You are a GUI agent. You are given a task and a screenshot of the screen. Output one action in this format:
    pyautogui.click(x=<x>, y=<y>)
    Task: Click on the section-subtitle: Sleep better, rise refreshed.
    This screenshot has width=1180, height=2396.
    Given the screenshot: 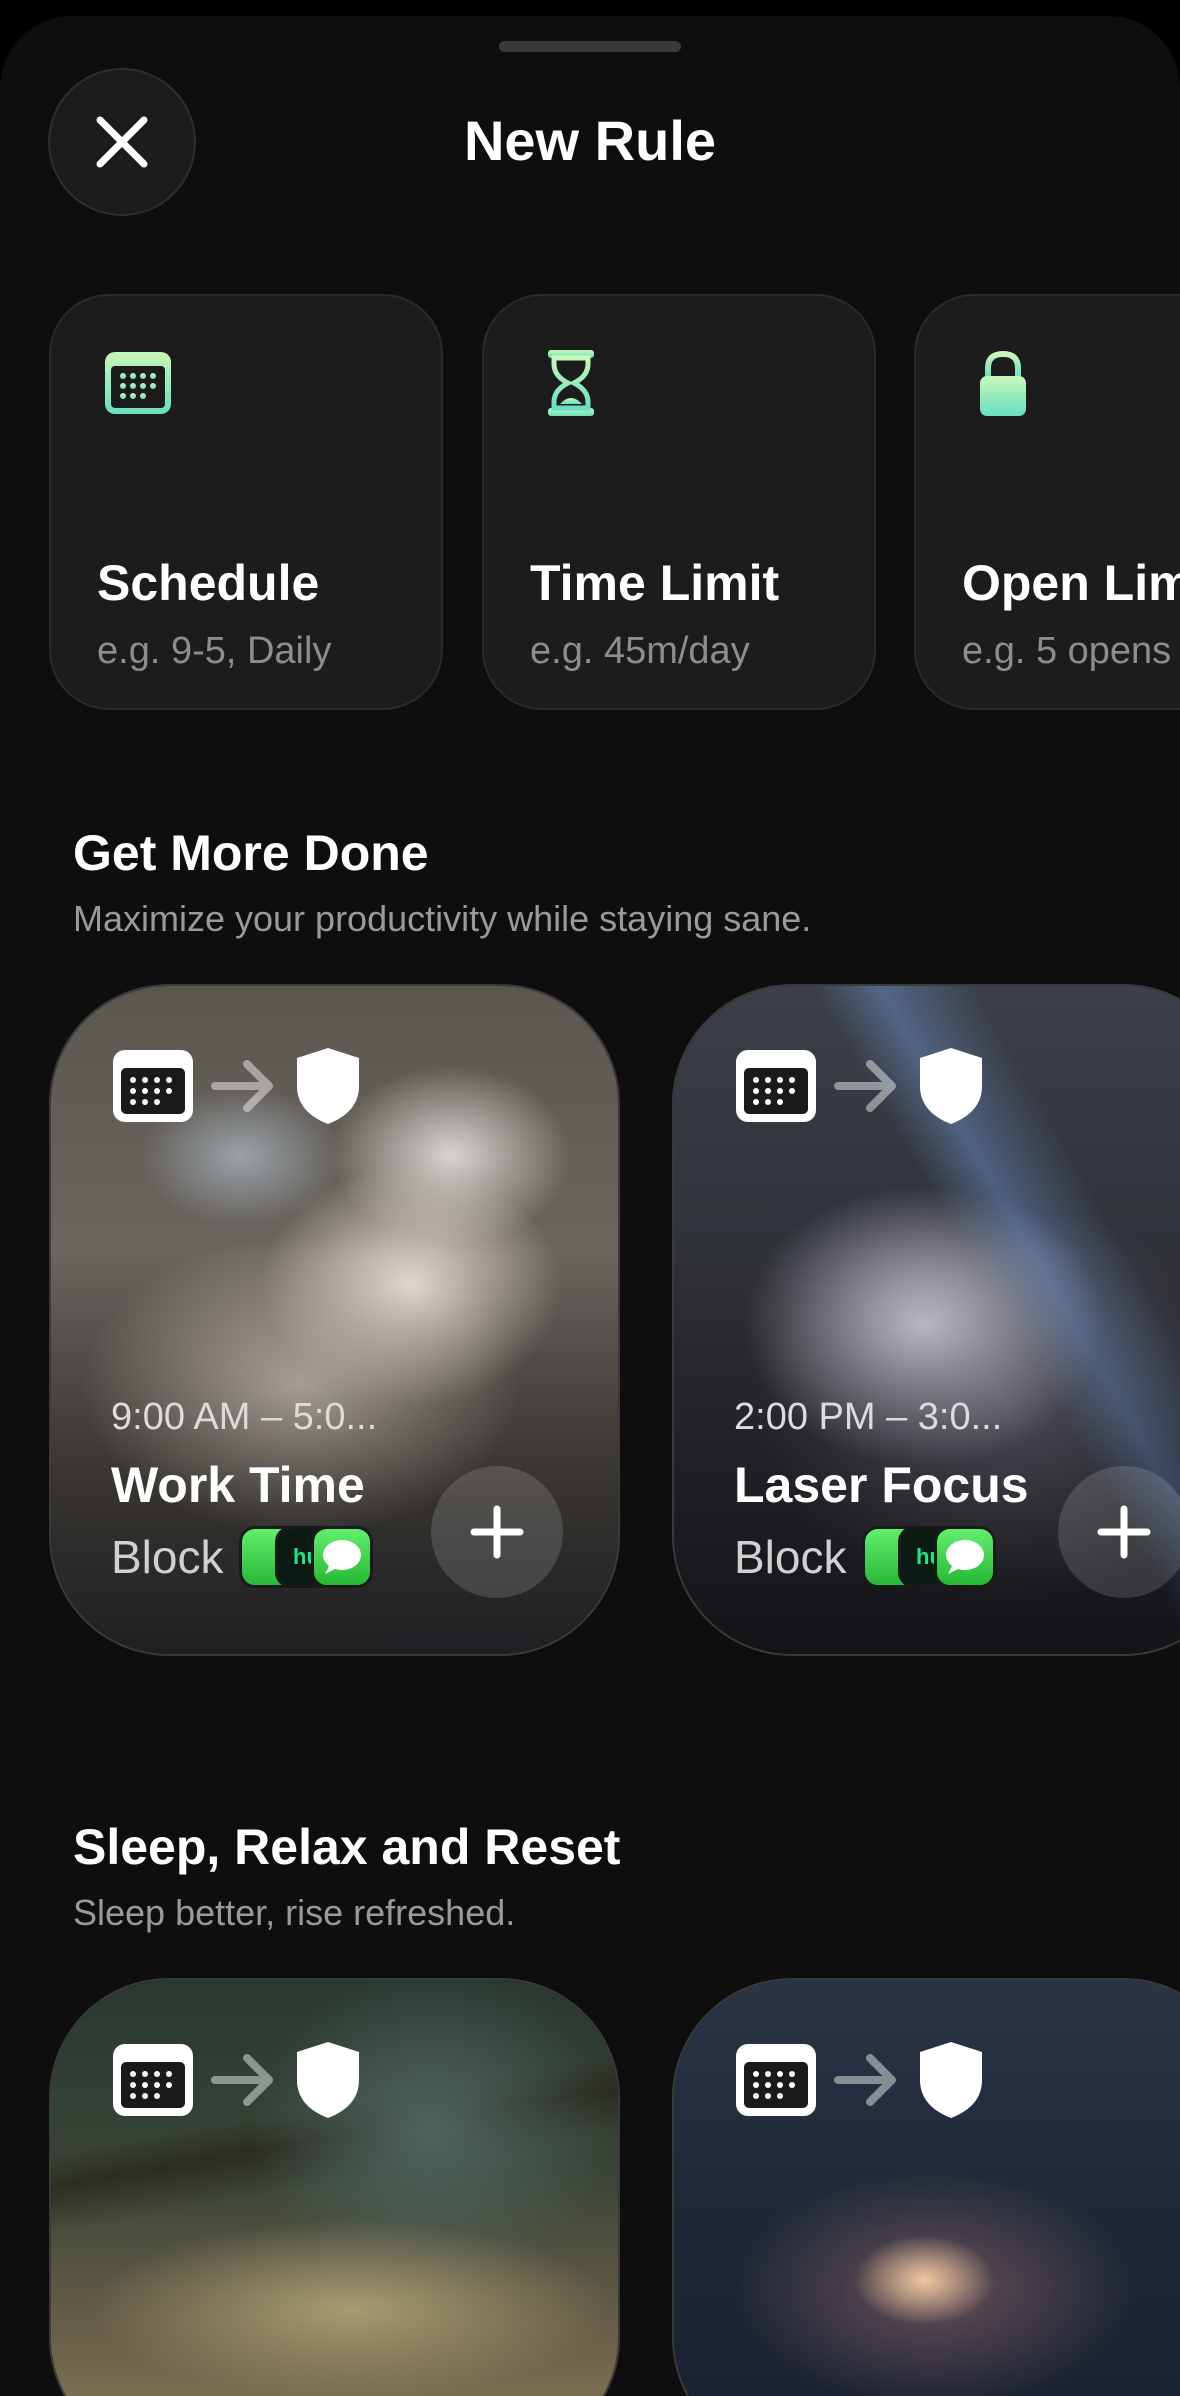 What is the action you would take?
    pyautogui.click(x=294, y=1912)
    